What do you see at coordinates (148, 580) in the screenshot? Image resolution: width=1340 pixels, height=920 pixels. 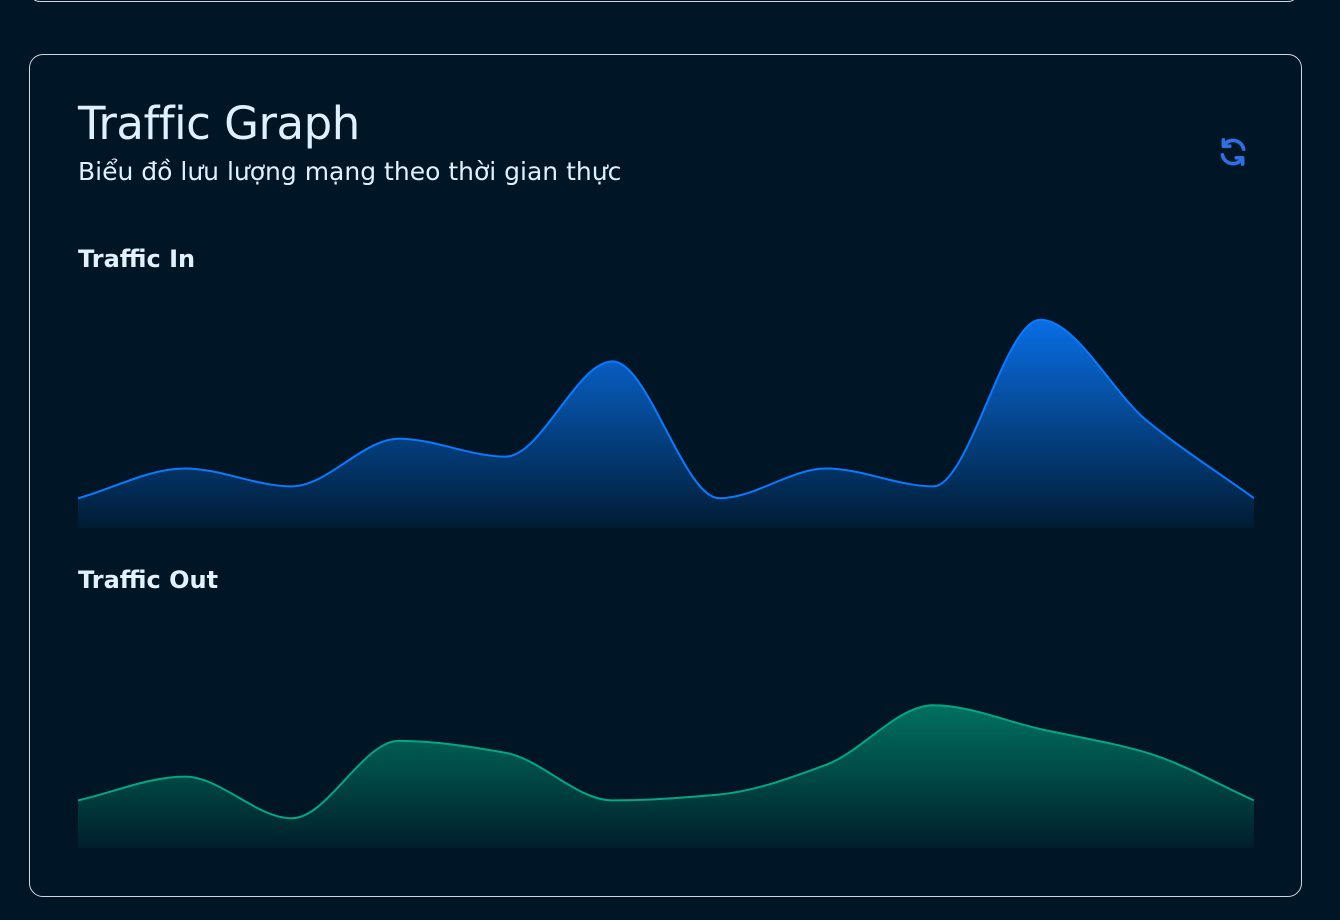 I see `traffic-out-label: Traffic Out` at bounding box center [148, 580].